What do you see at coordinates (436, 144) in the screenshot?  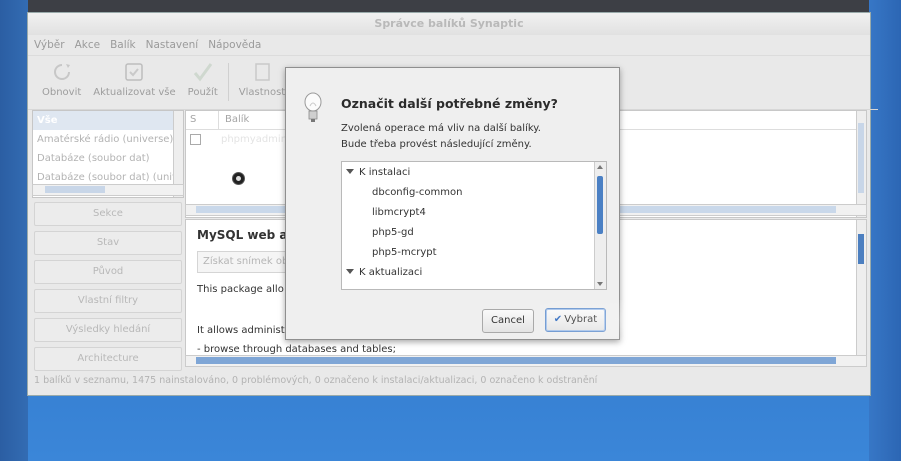 I see `dialog-text: Bude třeba provést následující změny.` at bounding box center [436, 144].